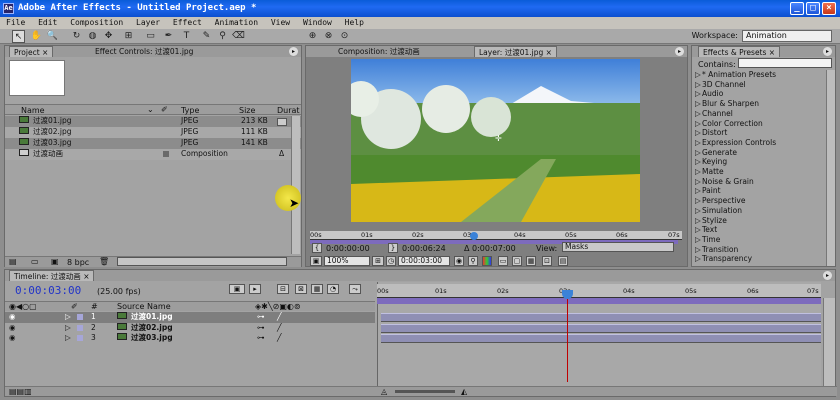 The width and height of the screenshot is (840, 400). What do you see at coordinates (104, 261) in the screenshot?
I see `trash-icon: 🗑` at bounding box center [104, 261].